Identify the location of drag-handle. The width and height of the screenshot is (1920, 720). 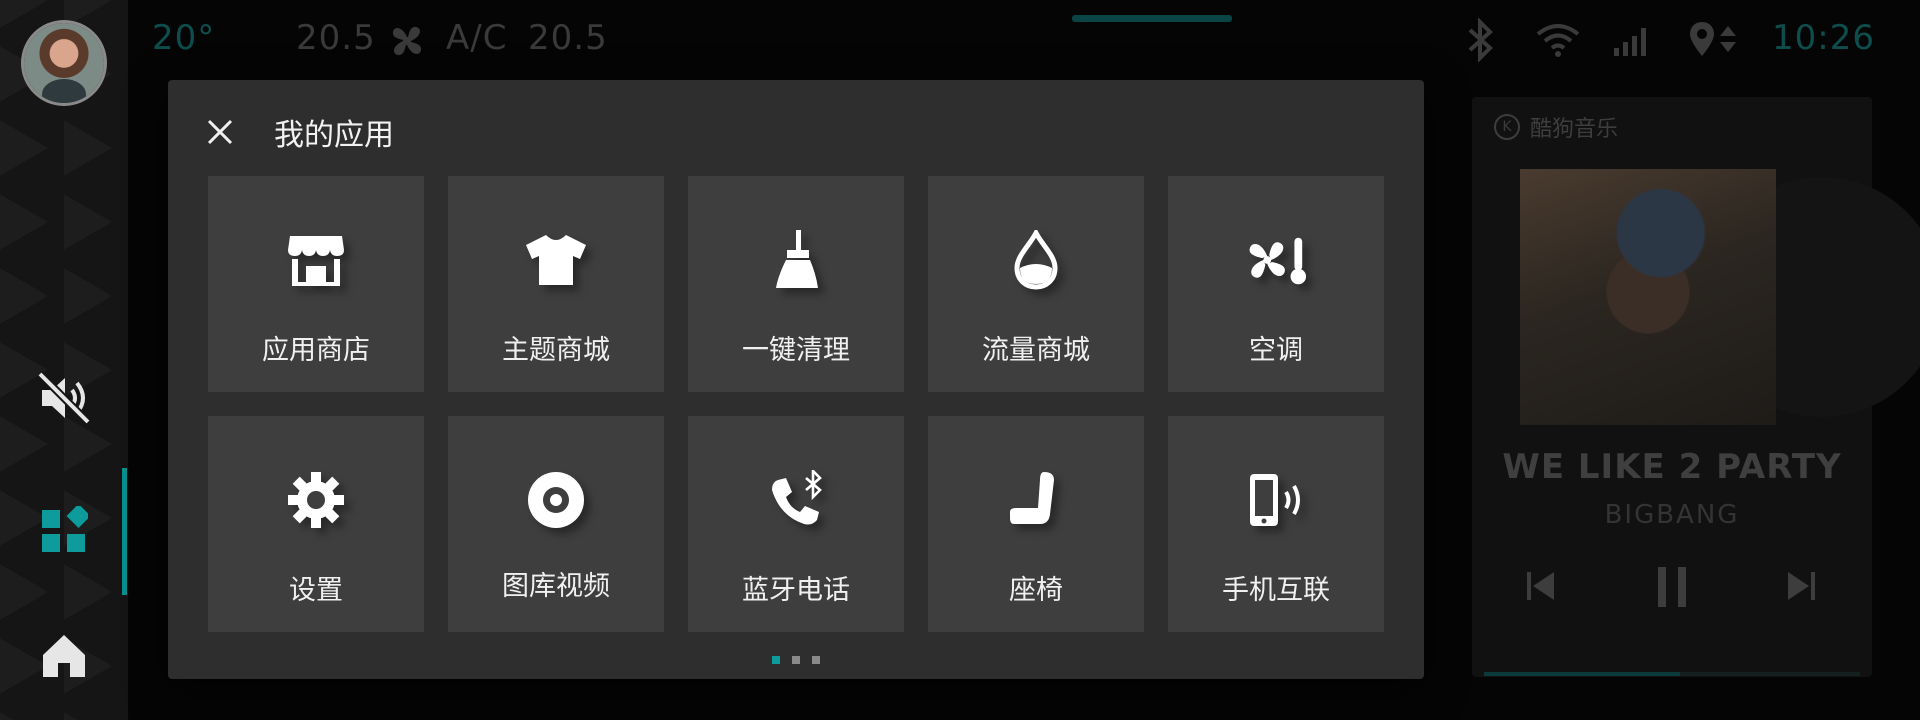
(1152, 18).